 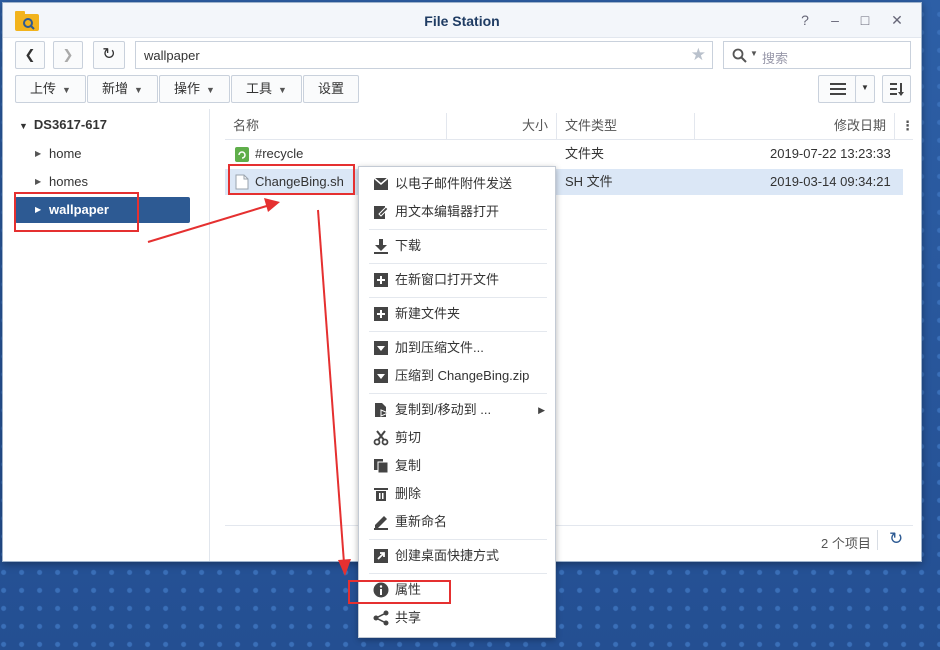 What do you see at coordinates (457, 556) in the screenshot?
I see `menu-item-create-shortcut: 创建桌面快捷方式` at bounding box center [457, 556].